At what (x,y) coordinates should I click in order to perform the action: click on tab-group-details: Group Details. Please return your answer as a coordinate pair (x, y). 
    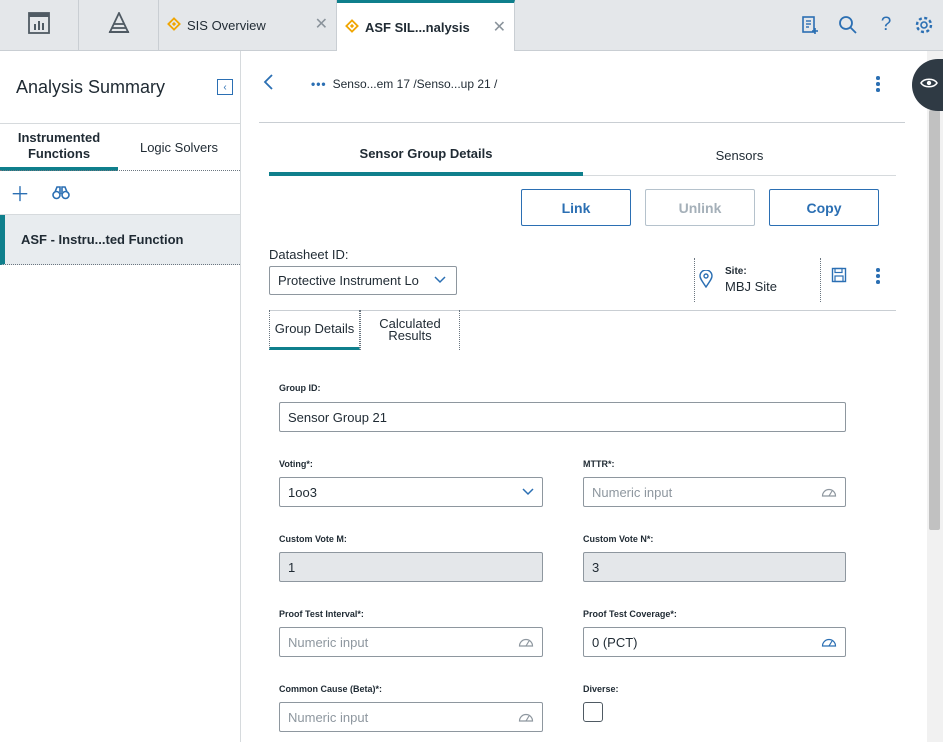
    Looking at the image, I should click on (314, 330).